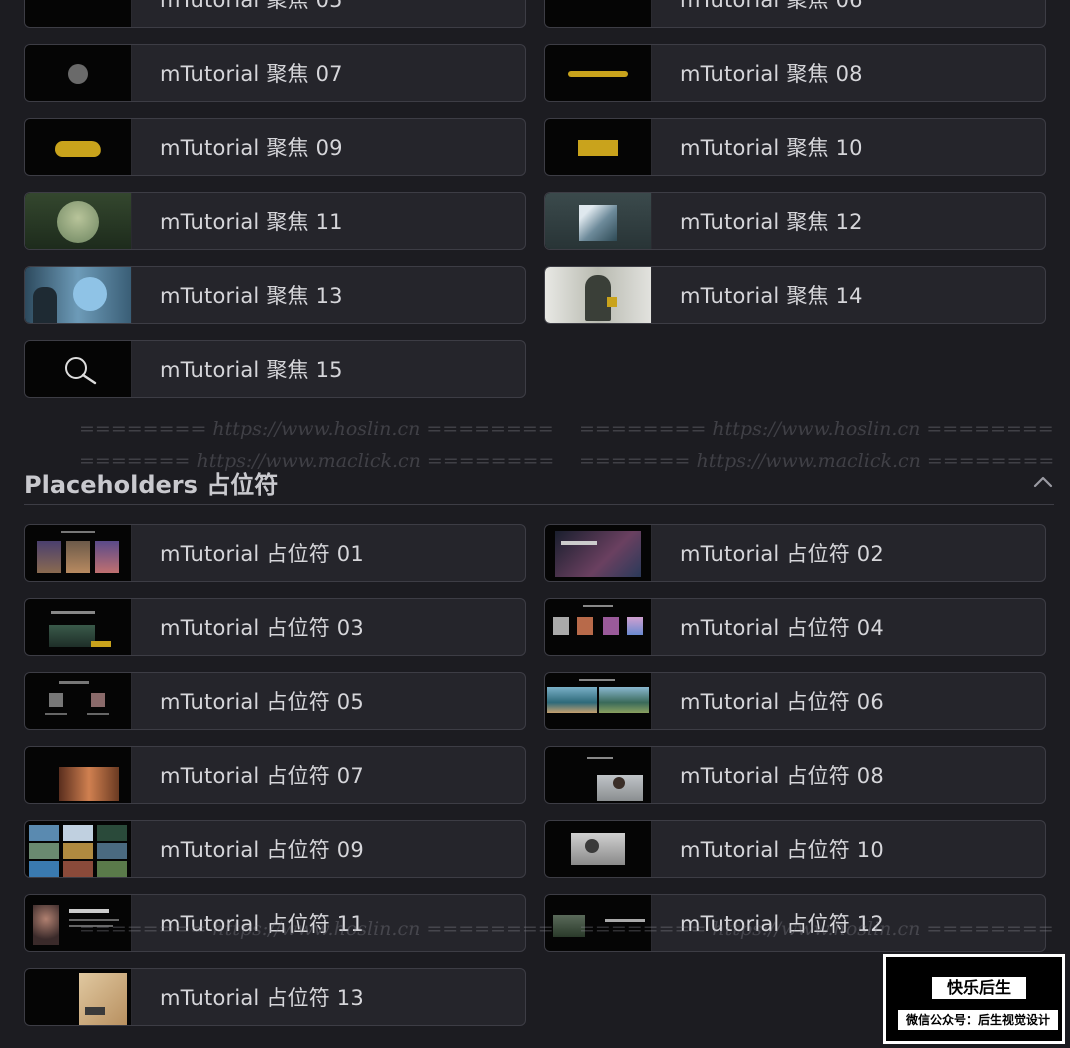 This screenshot has height=1048, width=1070. I want to click on list-item: mTutorial 占位符 04, so click(795, 627).